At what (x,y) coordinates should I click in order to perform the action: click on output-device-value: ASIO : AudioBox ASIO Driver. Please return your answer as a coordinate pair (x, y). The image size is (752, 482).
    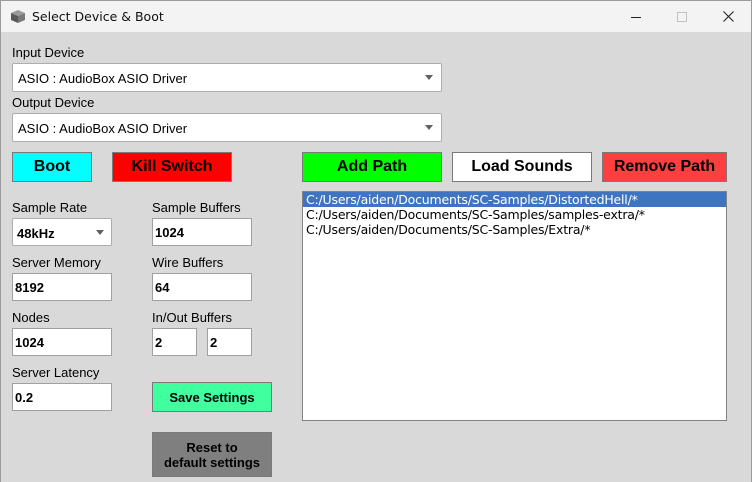
    Looking at the image, I should click on (103, 128).